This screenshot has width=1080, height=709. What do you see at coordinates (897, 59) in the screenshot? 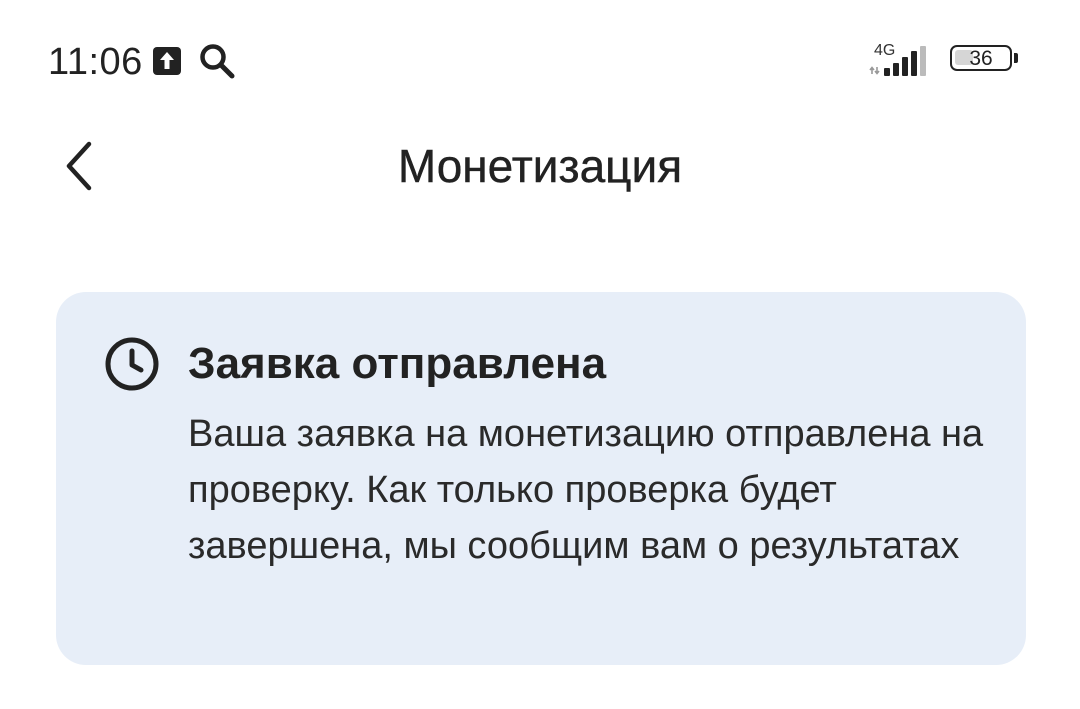
I see `signal-icon: 4G` at bounding box center [897, 59].